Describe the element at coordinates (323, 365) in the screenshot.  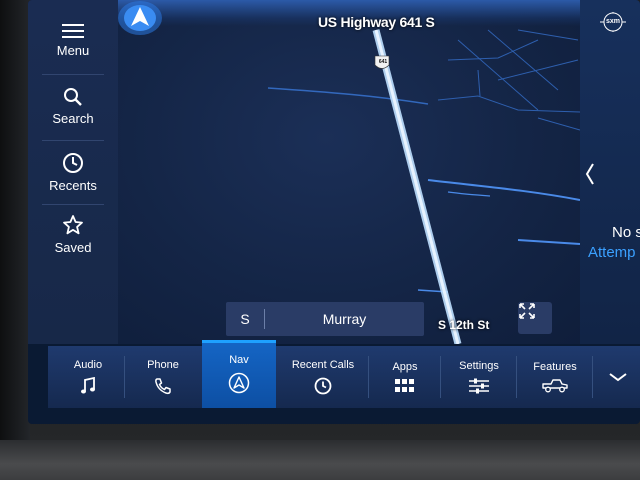
I see `tab-label: Recent Calls` at that location.